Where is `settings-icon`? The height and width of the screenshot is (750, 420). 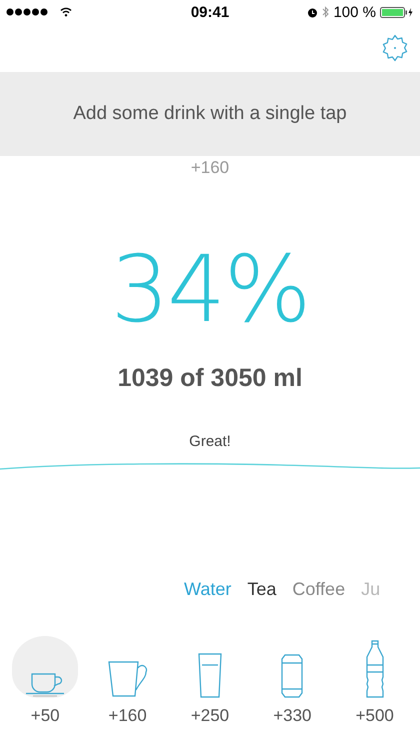
settings-icon is located at coordinates (395, 48).